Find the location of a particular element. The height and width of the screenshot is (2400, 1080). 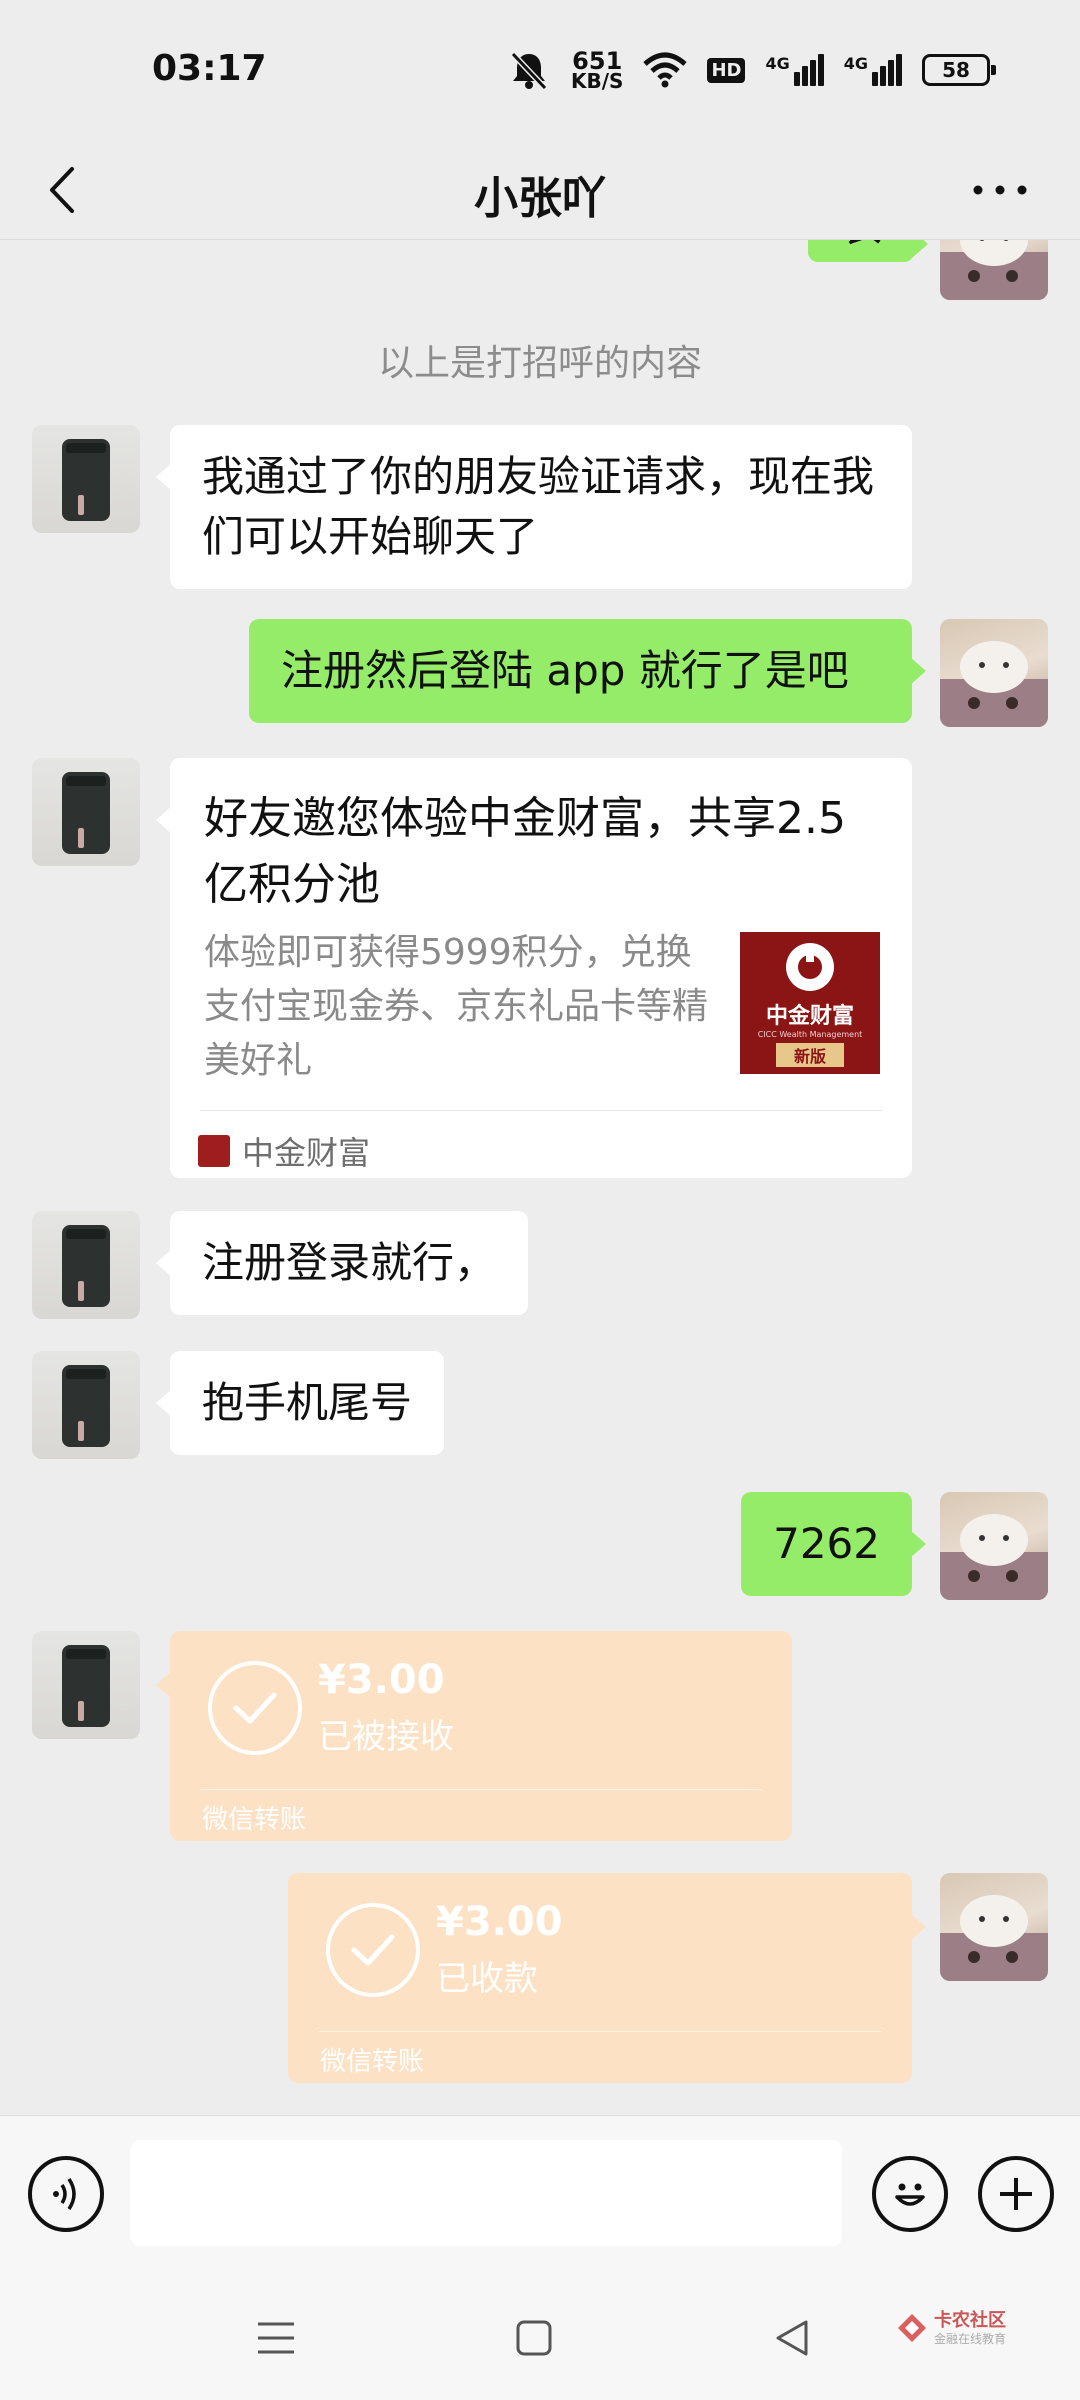

more-button is located at coordinates (1000, 190).